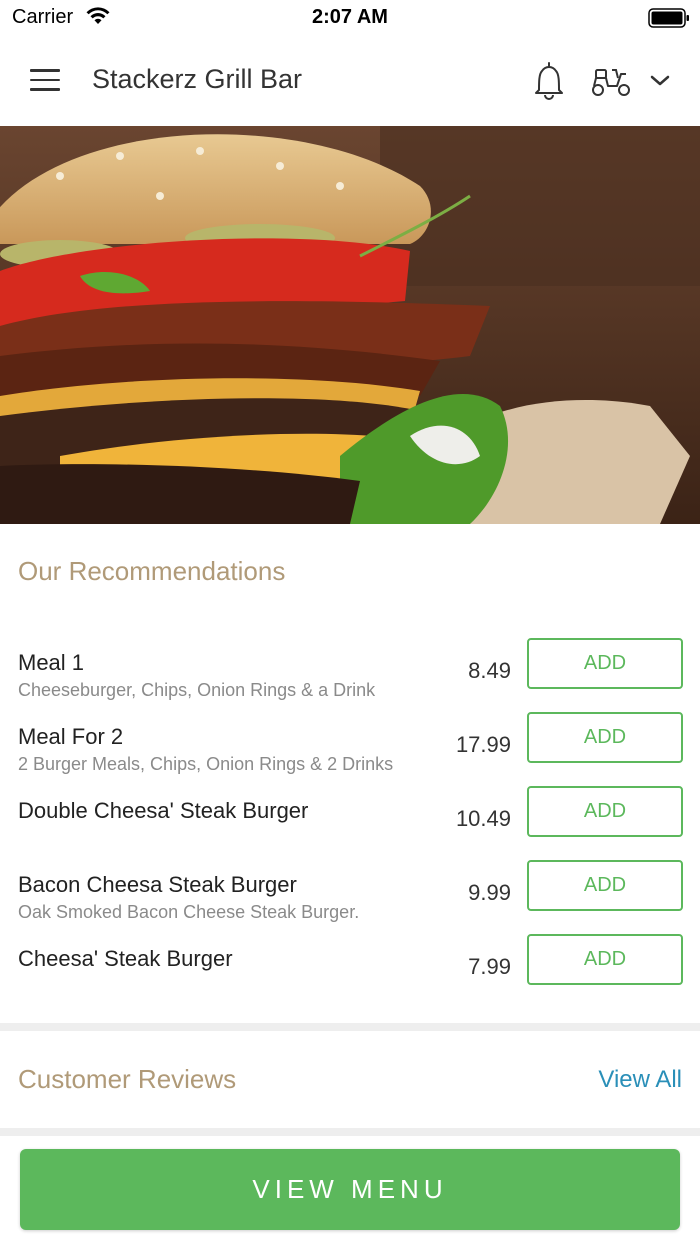  What do you see at coordinates (640, 1080) in the screenshot?
I see `view-all-link: View All` at bounding box center [640, 1080].